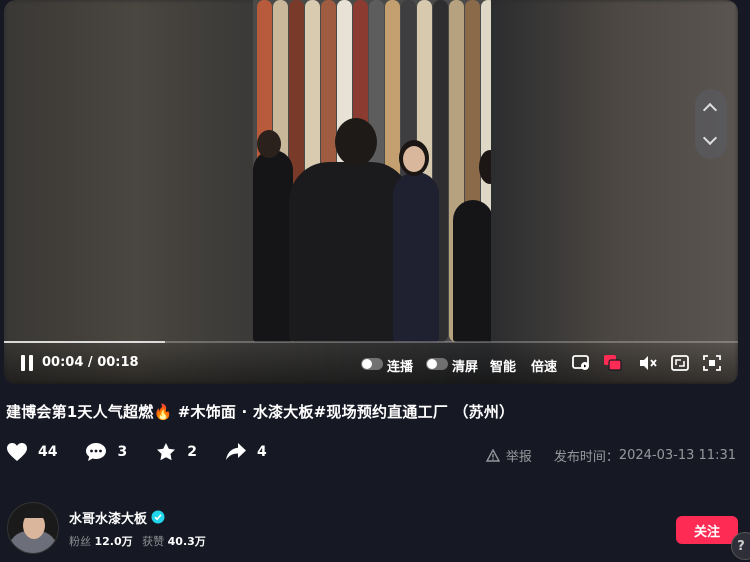 The image size is (750, 562). What do you see at coordinates (472, 271) in the screenshot?
I see `person-right` at bounding box center [472, 271].